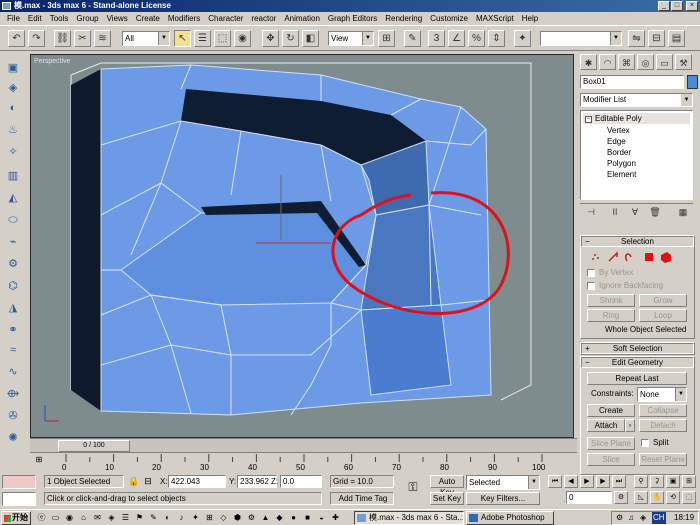 Image resolution: width=700 pixels, height=525 pixels. I want to click on soft-selection-header: + Soft Selection, so click(637, 348).